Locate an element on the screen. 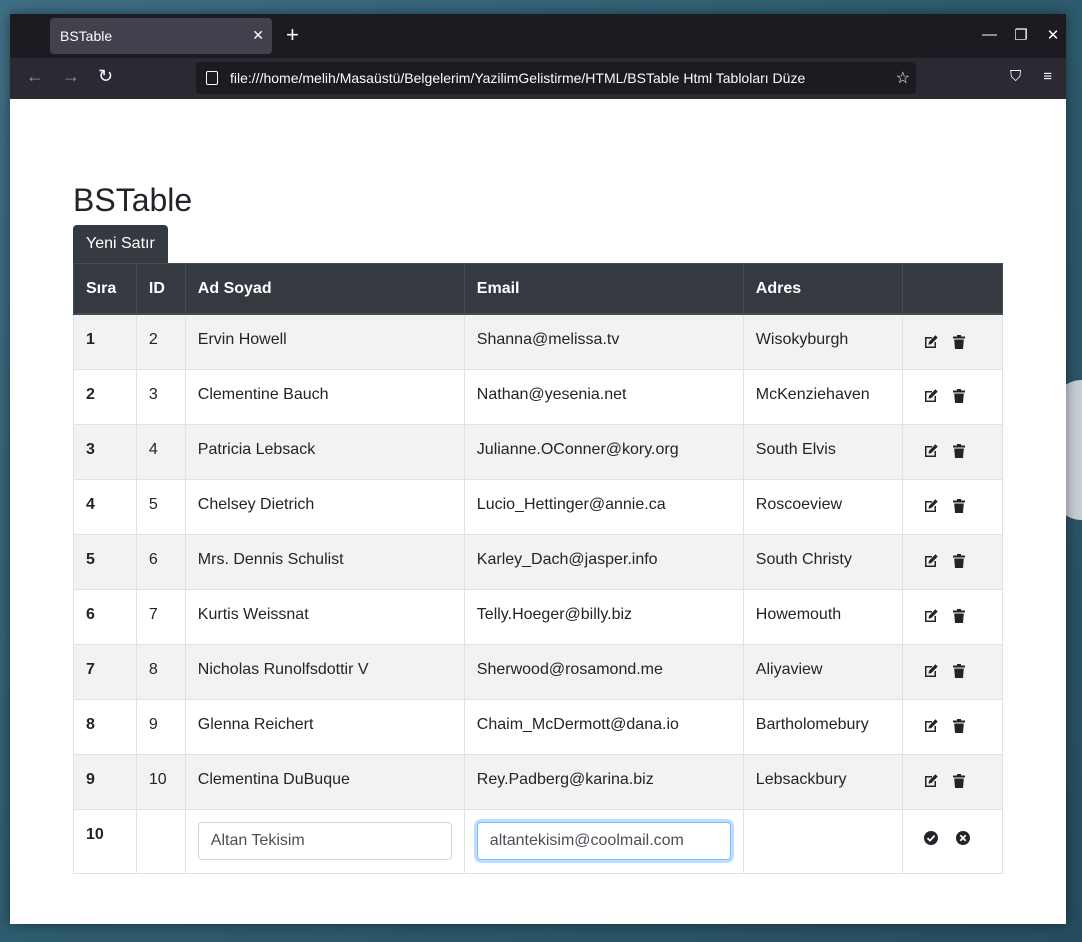 The height and width of the screenshot is (942, 1082). cell-id: 8 is located at coordinates (160, 671).